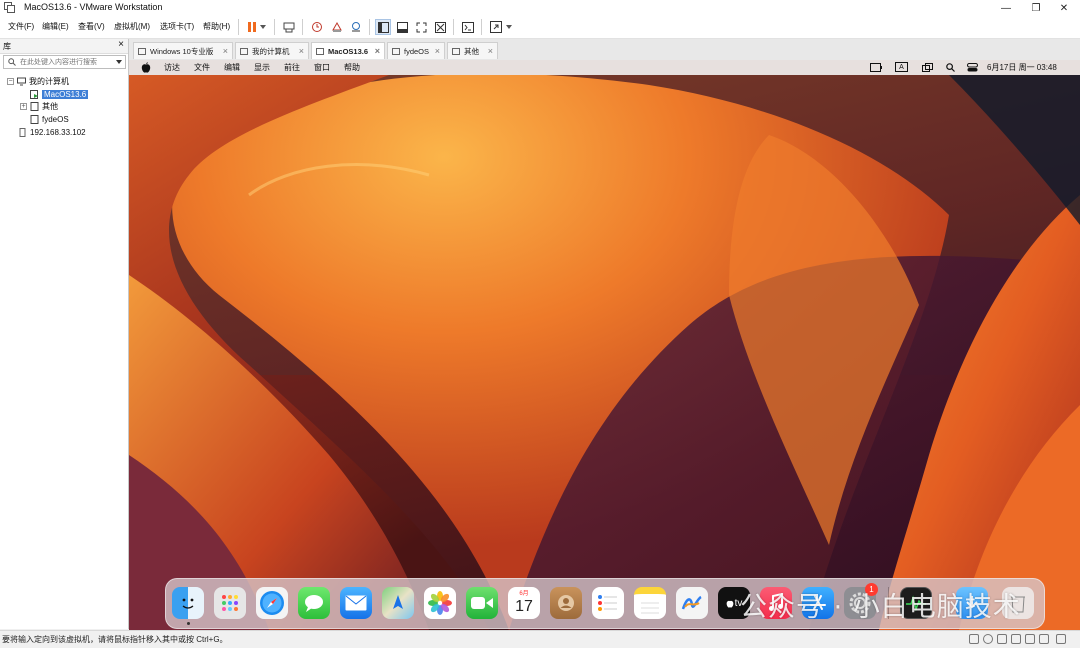  Describe the element at coordinates (540, 8) in the screenshot. I see `title-bar: MacOS13.6 - VMware Workstation — ❐ ✕` at that location.